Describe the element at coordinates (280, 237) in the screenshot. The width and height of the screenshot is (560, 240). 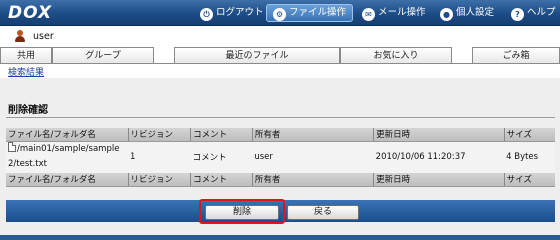
I see `footer-bar` at that location.